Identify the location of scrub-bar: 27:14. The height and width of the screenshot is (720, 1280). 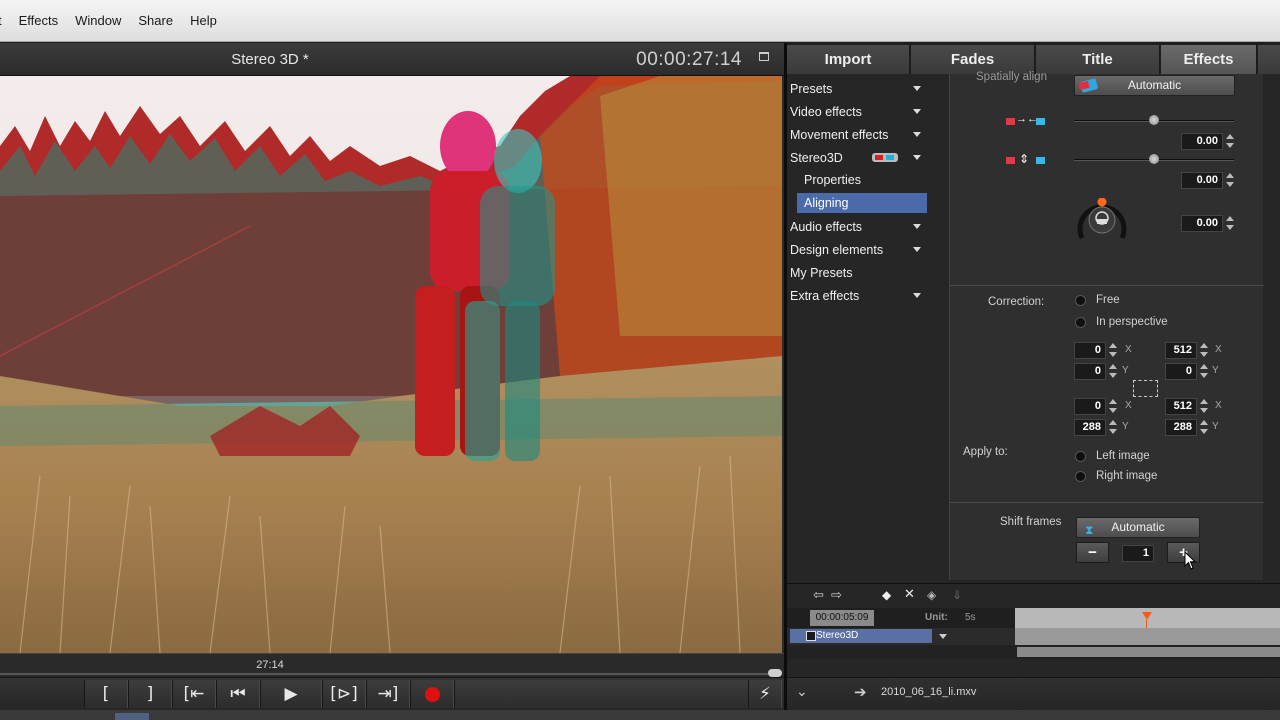
(392, 665).